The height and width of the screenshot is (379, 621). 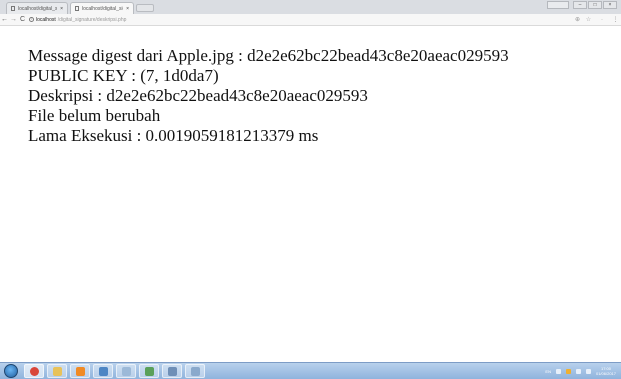 I want to click on taskbar-items, so click(x=116, y=371).